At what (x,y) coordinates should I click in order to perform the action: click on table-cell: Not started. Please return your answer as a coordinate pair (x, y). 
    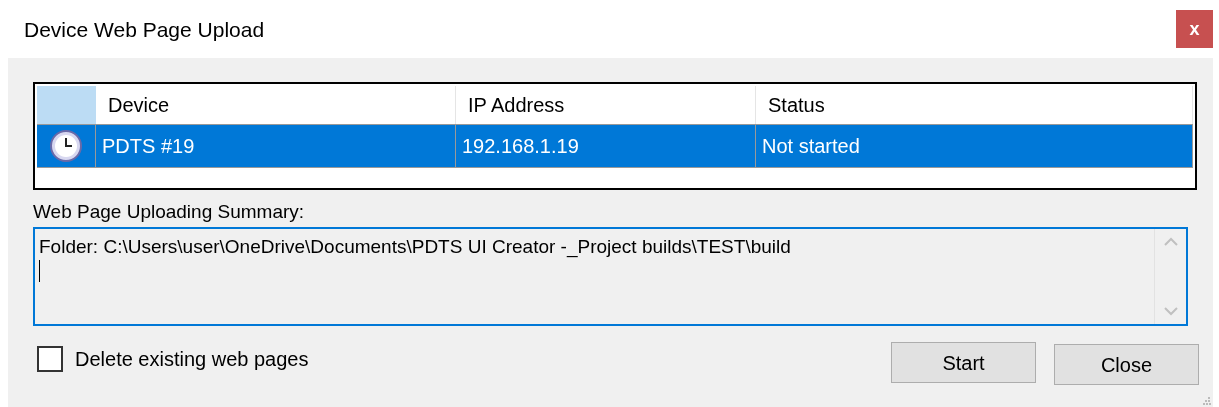
    Looking at the image, I should click on (974, 146).